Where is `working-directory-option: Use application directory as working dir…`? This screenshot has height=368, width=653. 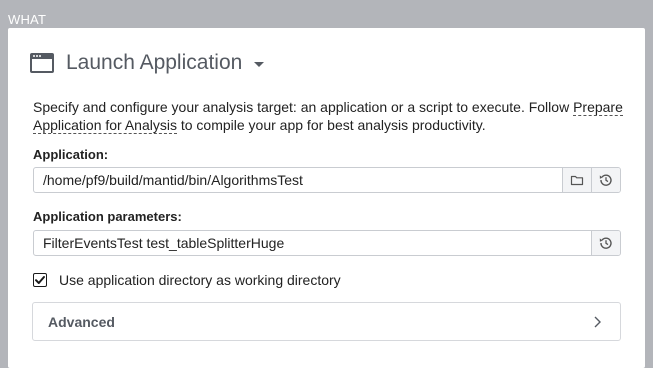
working-directory-option: Use application directory as working dir… is located at coordinates (187, 280).